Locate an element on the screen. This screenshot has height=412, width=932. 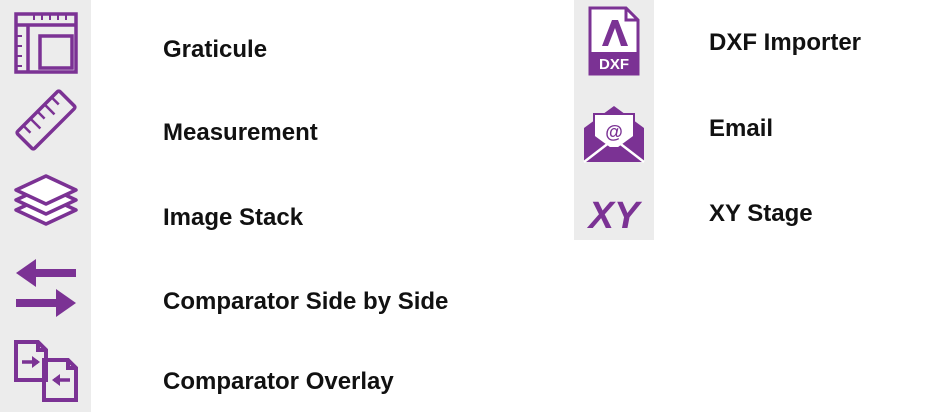
tool-label-graticule: Graticule is located at coordinates (215, 49).